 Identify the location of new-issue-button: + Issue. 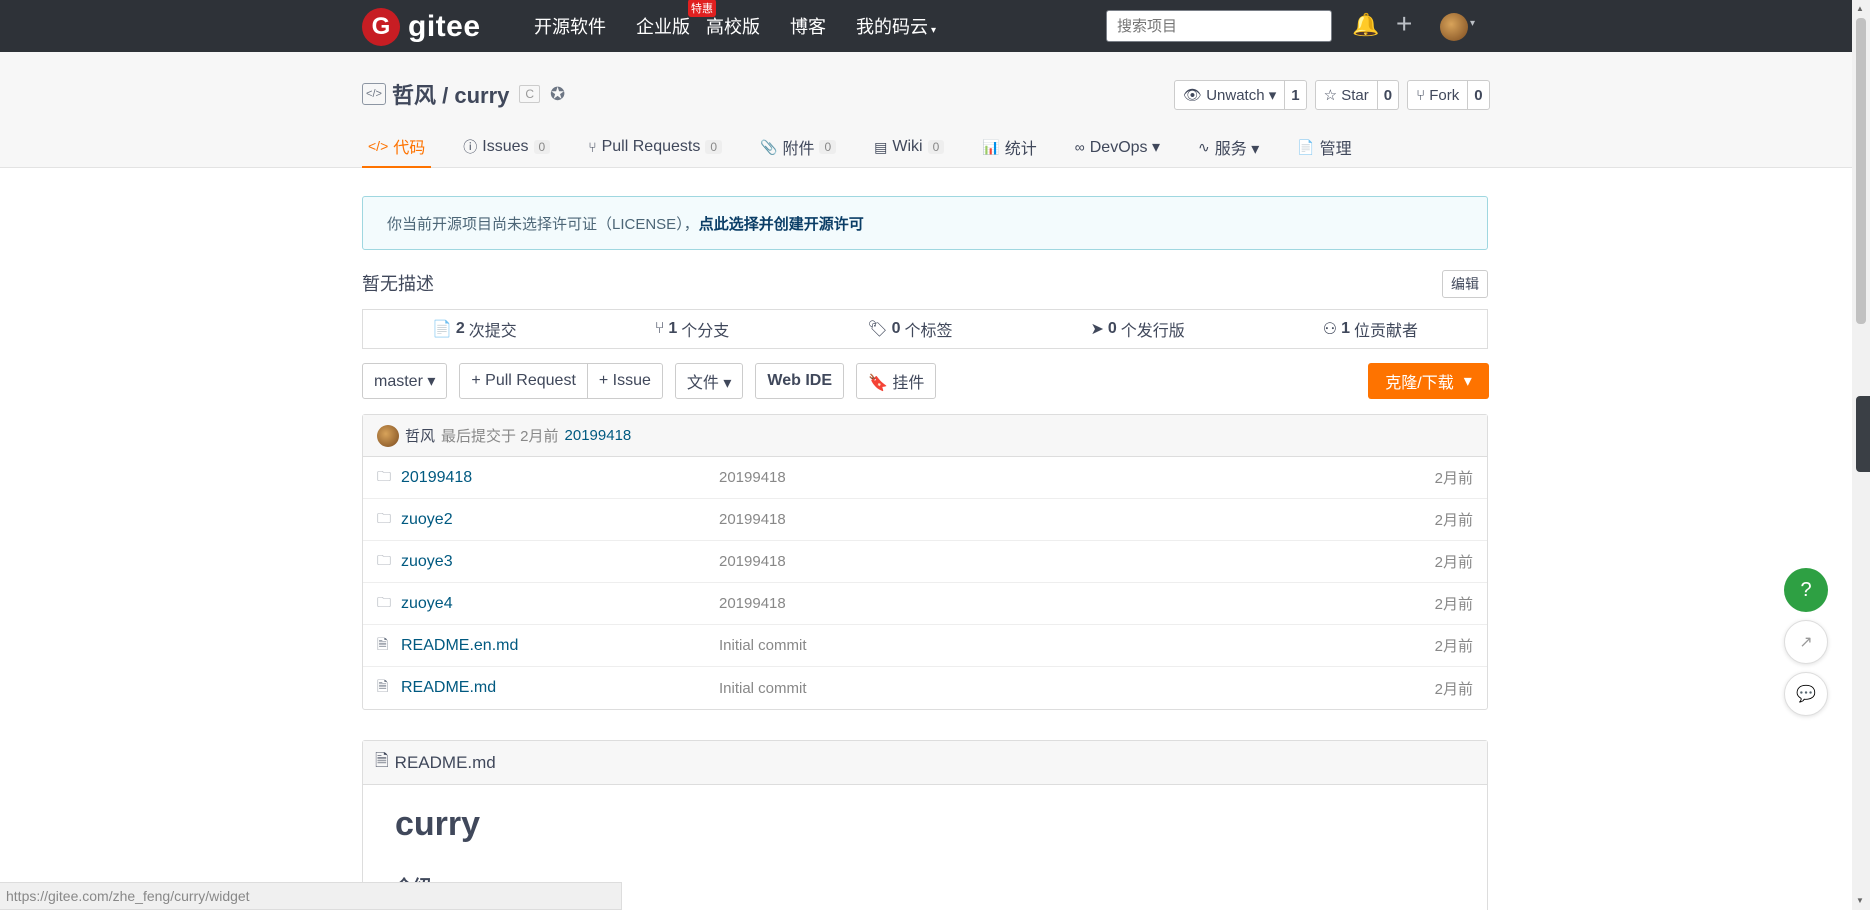
(624, 381).